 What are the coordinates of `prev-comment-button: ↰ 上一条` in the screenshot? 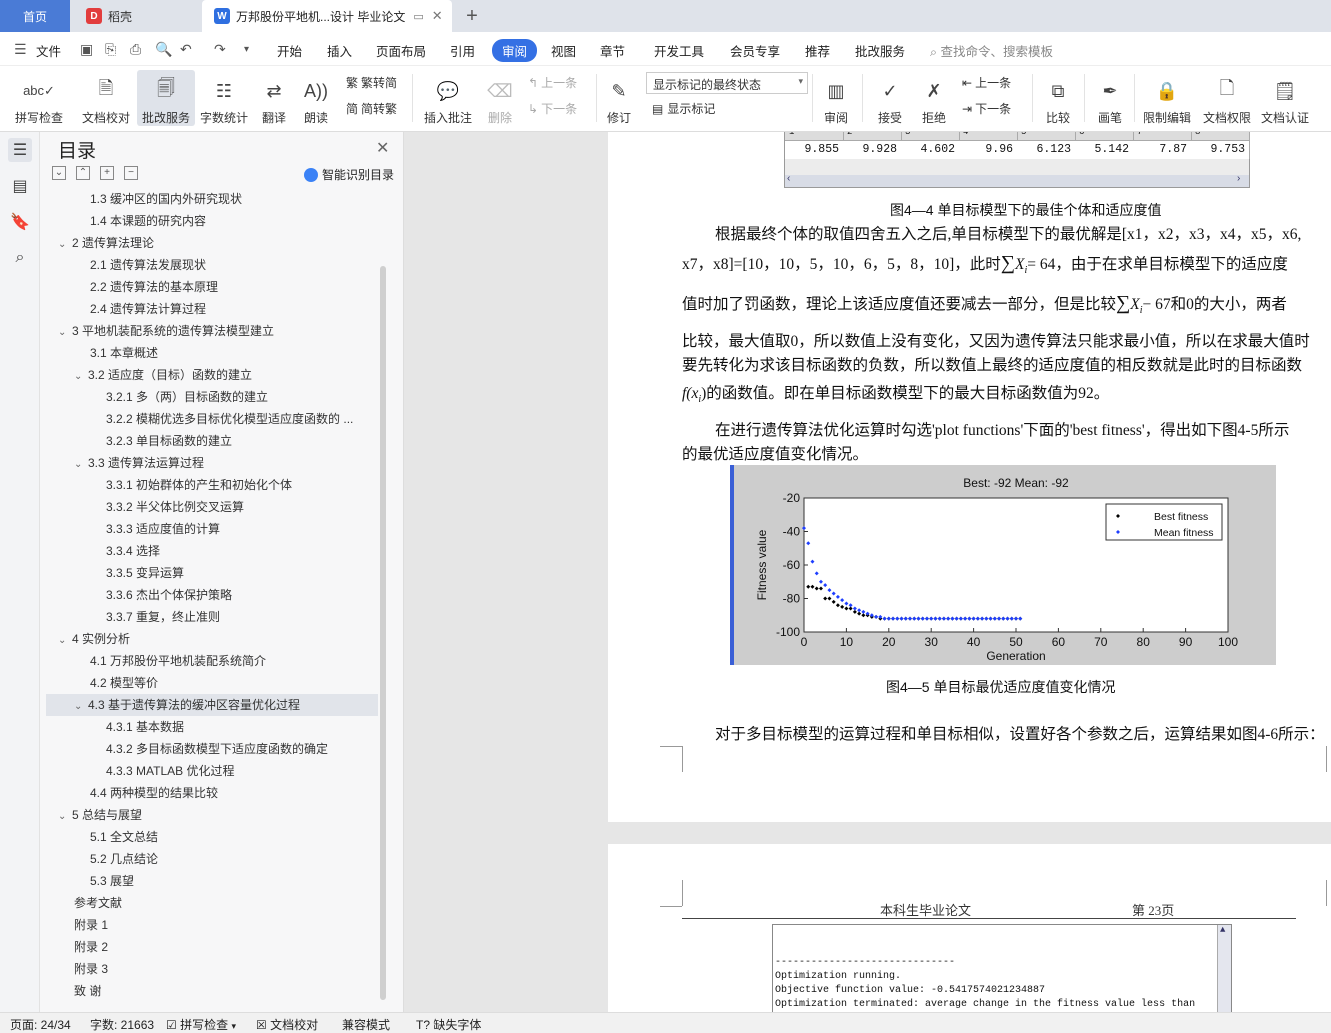 It's located at (552, 82).